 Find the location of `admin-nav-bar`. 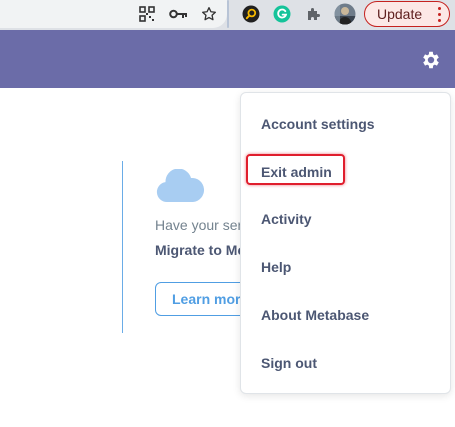

admin-nav-bar is located at coordinates (227, 59).